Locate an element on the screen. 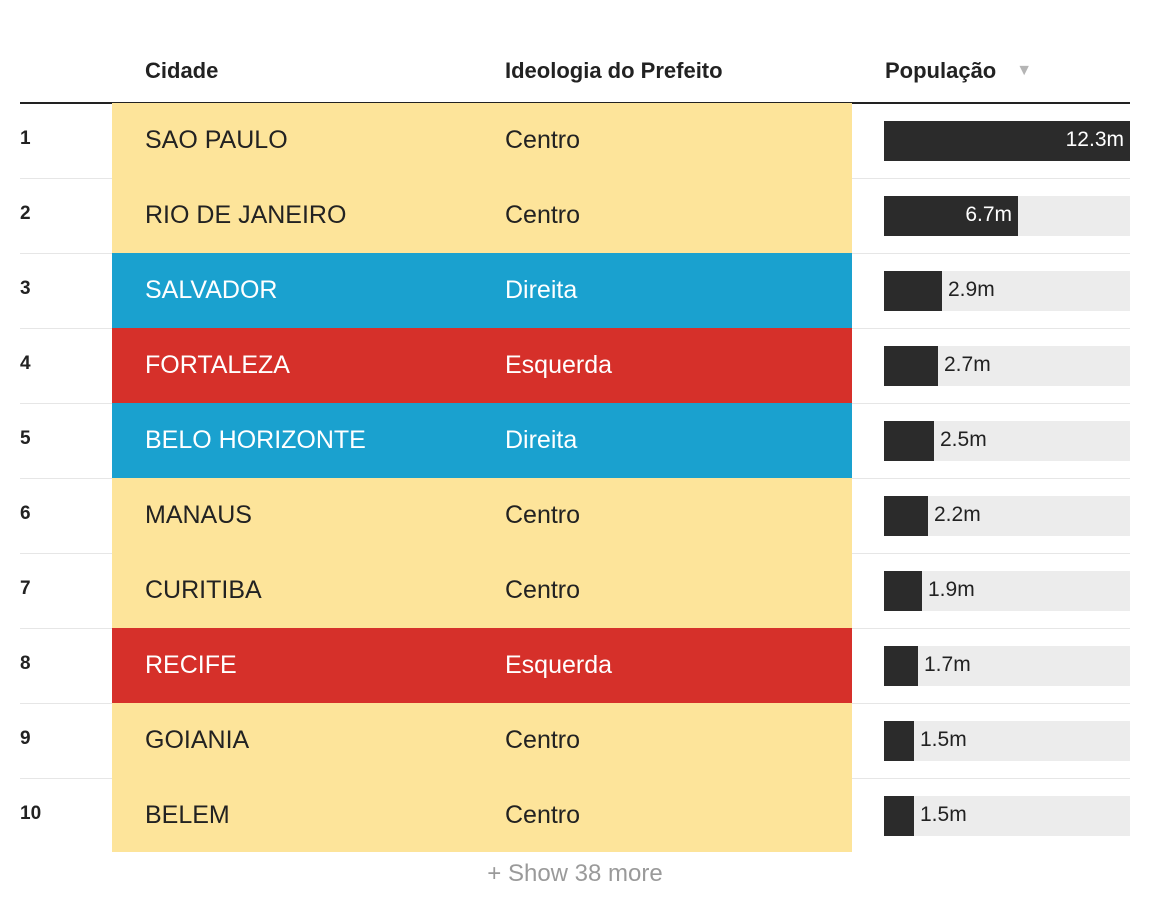 Image resolution: width=1150 pixels, height=912 pixels. table-row: 3 SALVADOR Direita 2.9m is located at coordinates (575, 291).